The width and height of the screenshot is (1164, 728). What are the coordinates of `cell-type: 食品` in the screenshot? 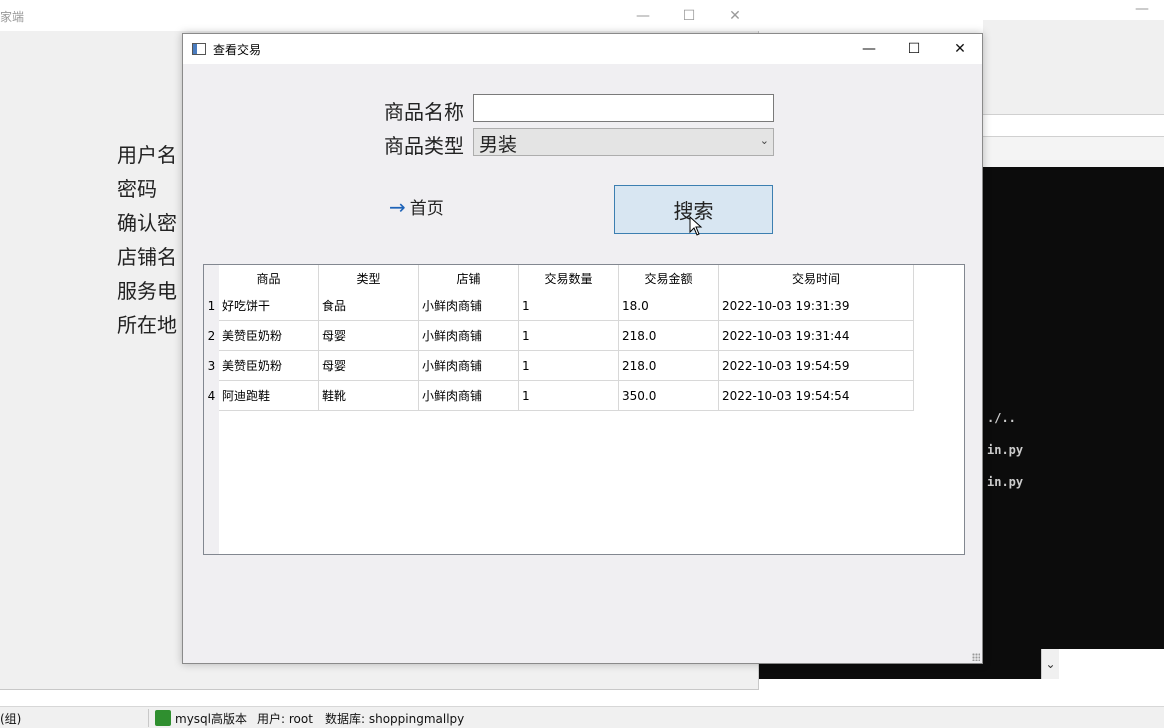 It's located at (369, 306).